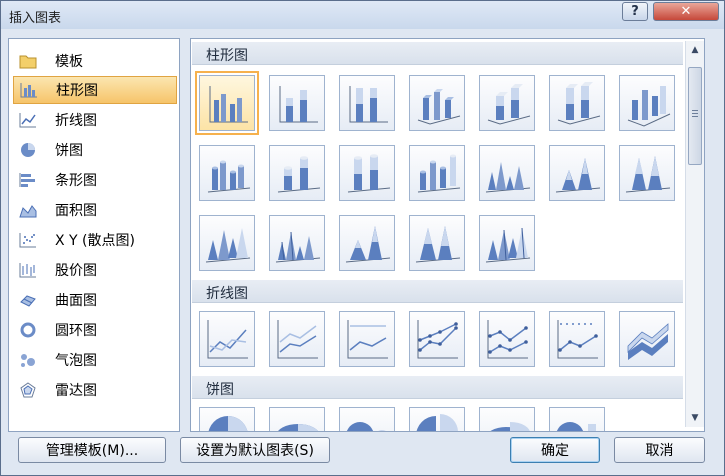 This screenshot has width=725, height=476. What do you see at coordinates (367, 339) in the screenshot?
I see `chart-thumb-100-stacked-line` at bounding box center [367, 339].